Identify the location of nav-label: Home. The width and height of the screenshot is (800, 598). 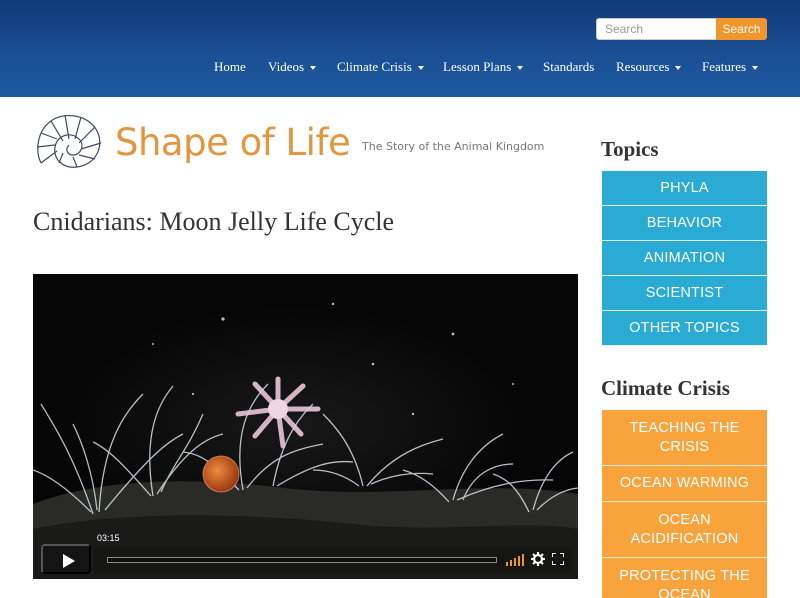
(230, 66).